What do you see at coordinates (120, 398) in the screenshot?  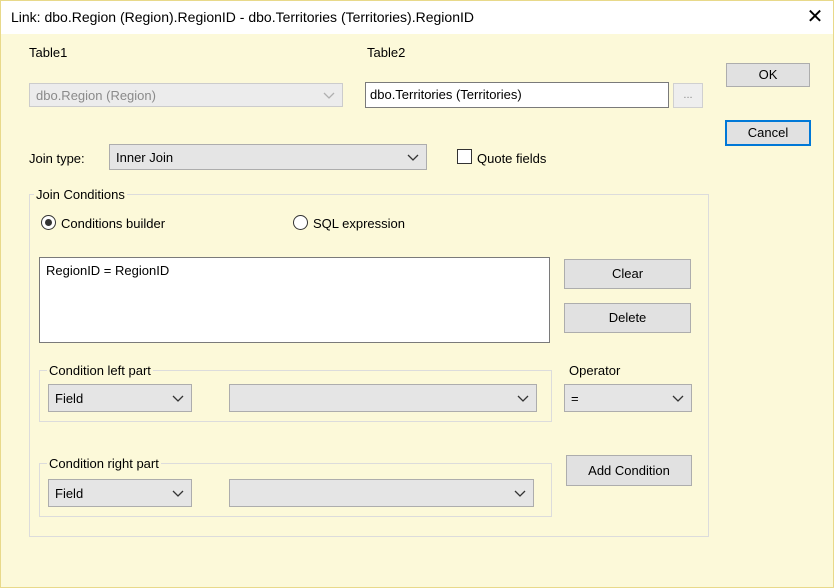 I see `left-type-select: Field` at bounding box center [120, 398].